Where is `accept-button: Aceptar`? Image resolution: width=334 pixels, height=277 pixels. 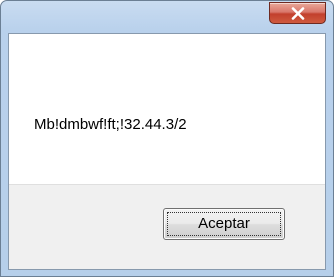
accept-button: Aceptar is located at coordinates (224, 224).